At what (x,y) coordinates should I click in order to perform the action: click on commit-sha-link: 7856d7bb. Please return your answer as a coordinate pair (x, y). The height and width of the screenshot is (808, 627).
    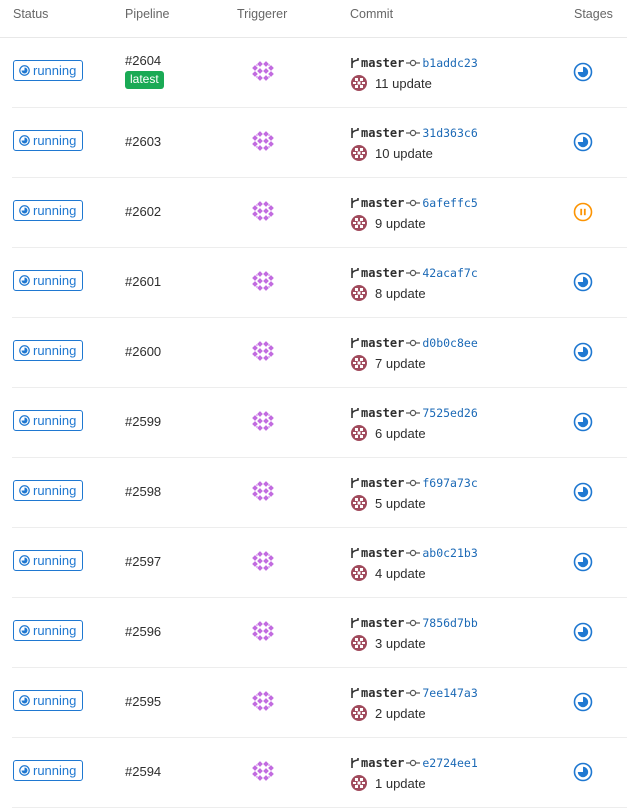
    Looking at the image, I should click on (449, 623).